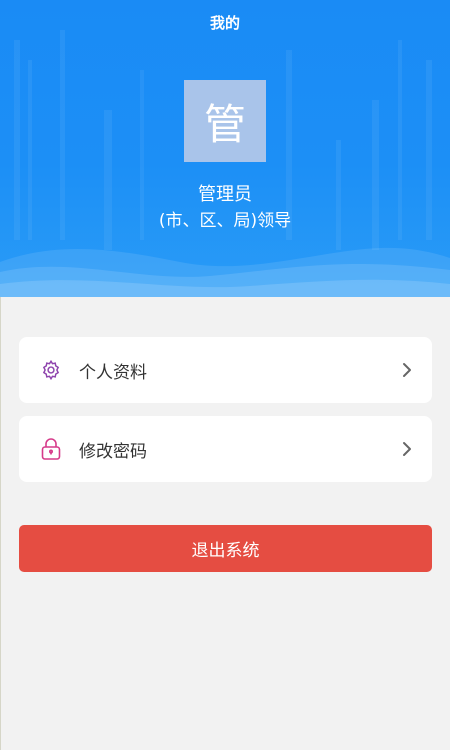 The height and width of the screenshot is (750, 450). What do you see at coordinates (51, 449) in the screenshot?
I see `lock-icon` at bounding box center [51, 449].